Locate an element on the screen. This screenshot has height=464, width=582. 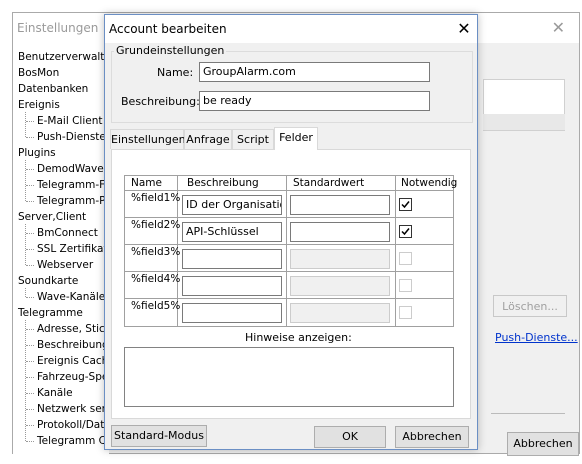
tree-child-item: BmConnect is located at coordinates (67, 233).